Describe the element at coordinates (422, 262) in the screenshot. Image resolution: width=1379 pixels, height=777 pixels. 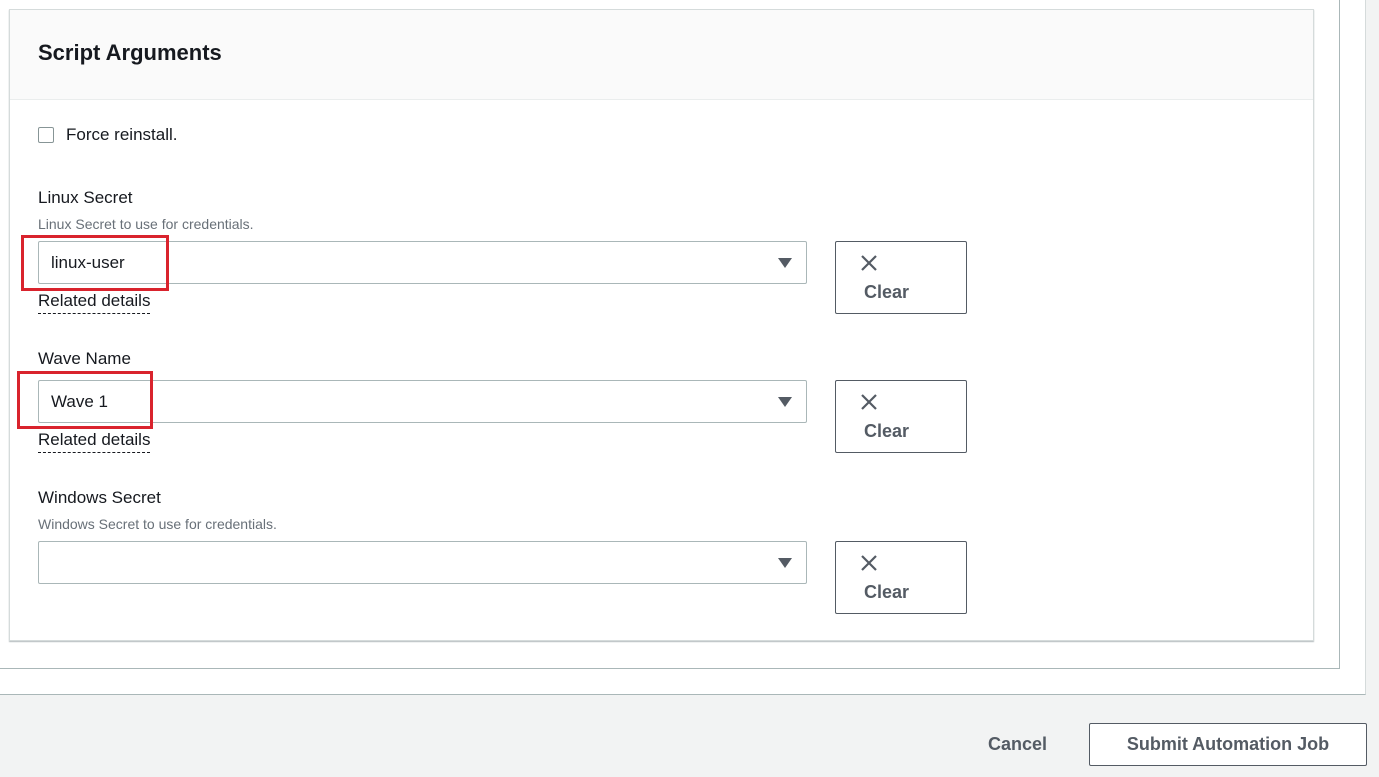
I see `linux-secret-select: linux-user` at that location.